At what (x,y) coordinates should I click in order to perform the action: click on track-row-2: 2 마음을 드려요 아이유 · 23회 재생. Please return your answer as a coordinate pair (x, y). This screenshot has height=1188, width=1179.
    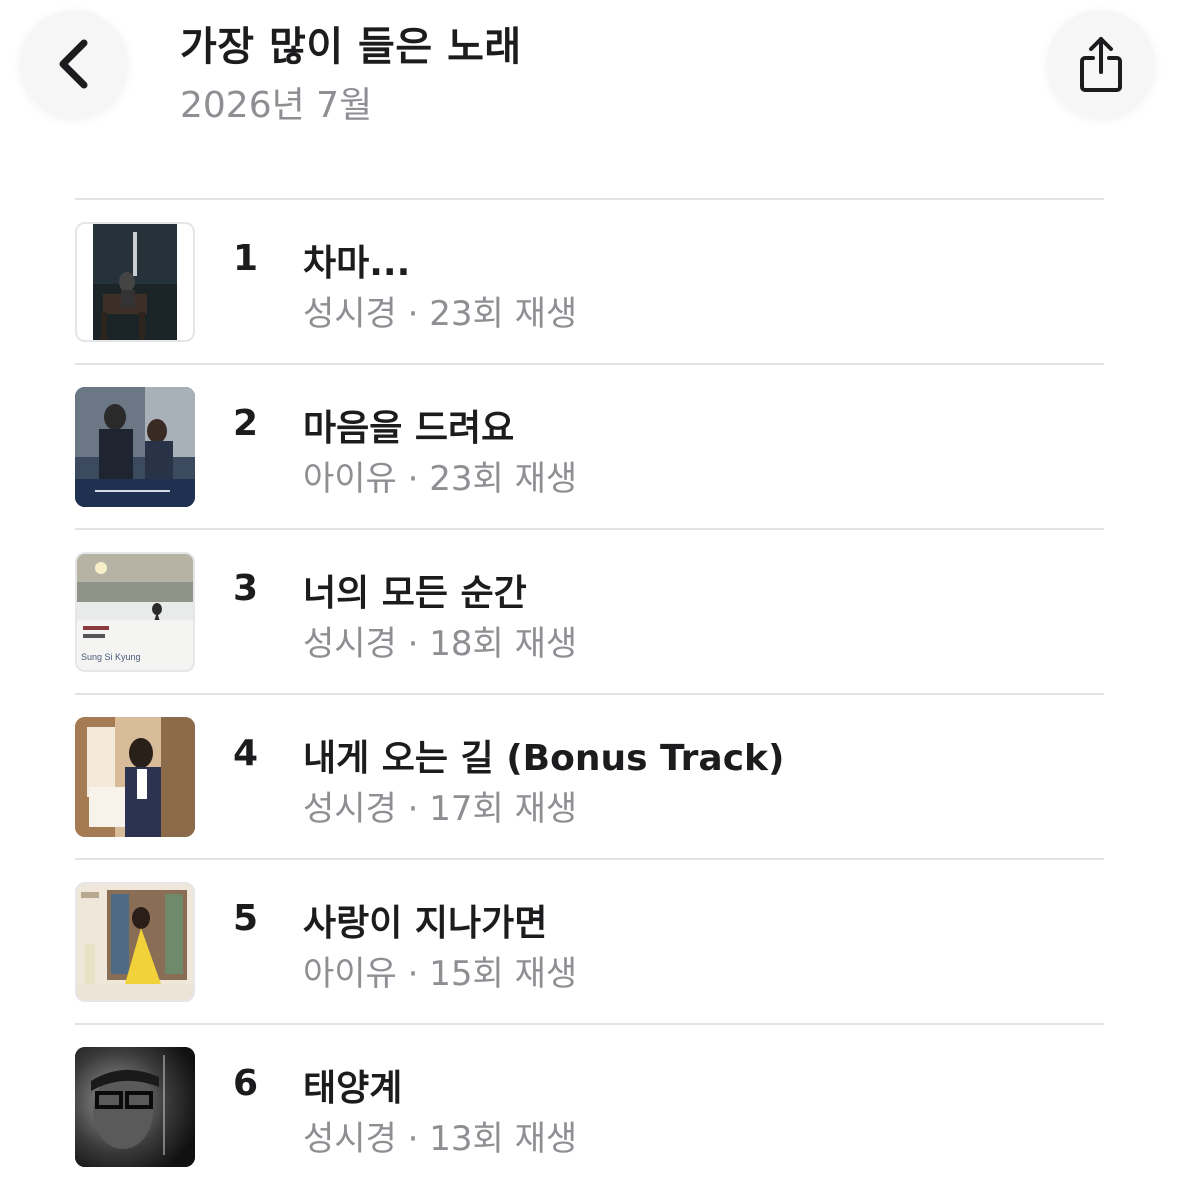
    Looking at the image, I should click on (589, 446).